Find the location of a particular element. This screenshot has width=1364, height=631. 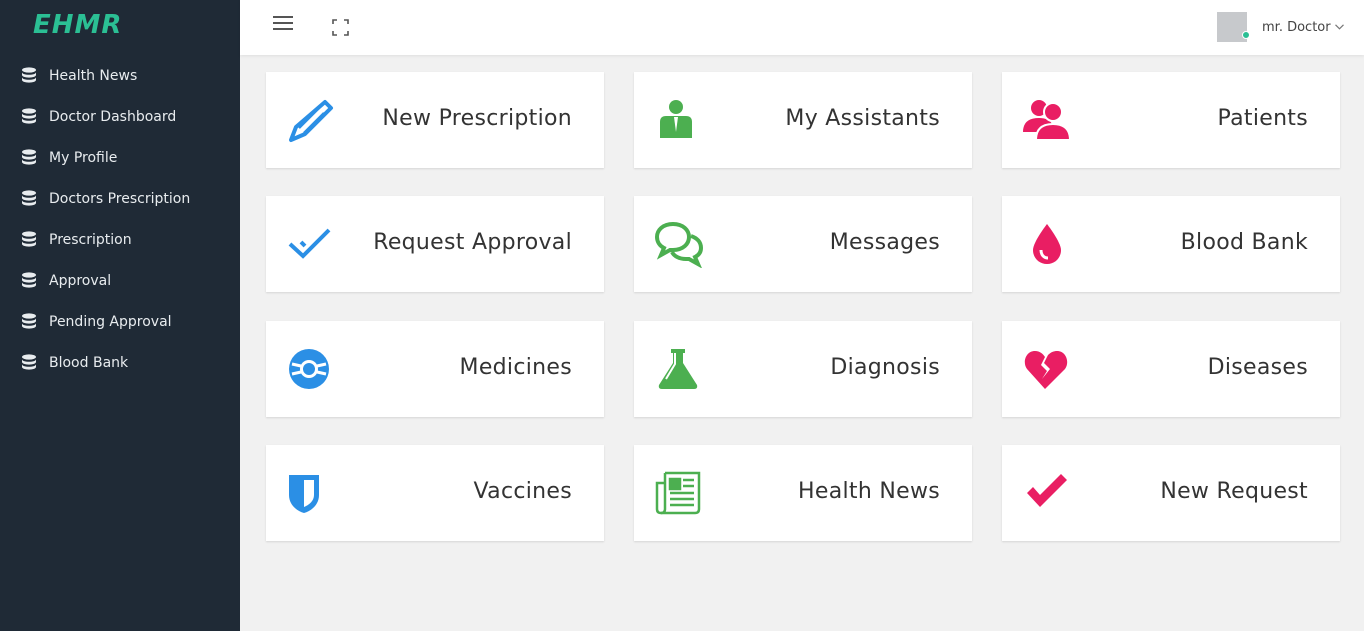

user-tie-icon is located at coordinates (676, 119).